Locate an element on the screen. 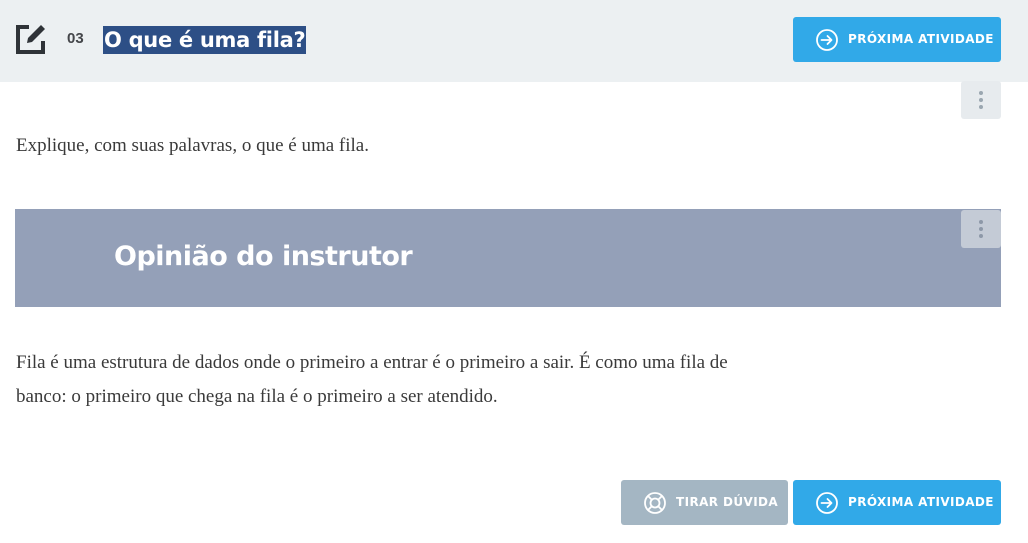 Image resolution: width=1028 pixels, height=543 pixels. next-activity-button: PRÓXIMA ATIVIDADE is located at coordinates (897, 39).